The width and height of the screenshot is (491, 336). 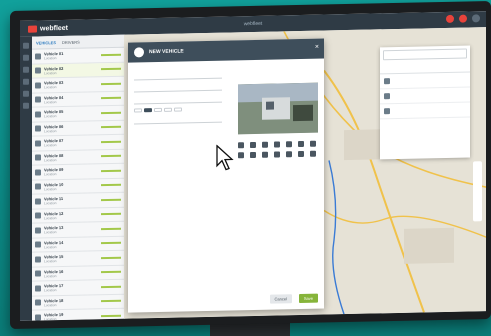 What do you see at coordinates (308, 298) in the screenshot?
I see `save-button: Save` at bounding box center [308, 298].